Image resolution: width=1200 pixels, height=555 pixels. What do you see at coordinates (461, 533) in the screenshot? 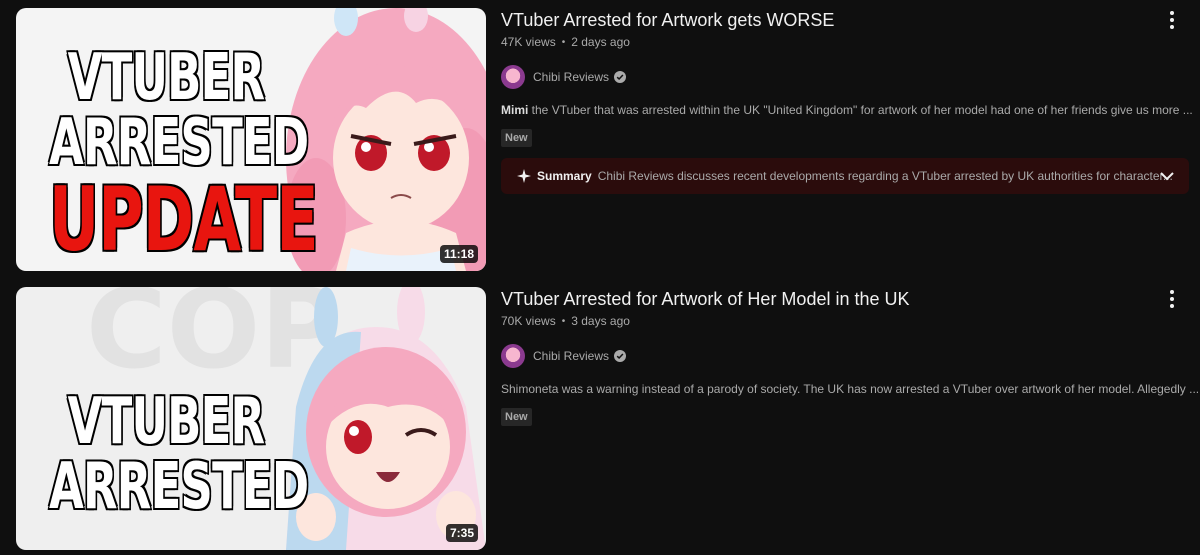
I see `video-duration: 7:35` at bounding box center [461, 533].